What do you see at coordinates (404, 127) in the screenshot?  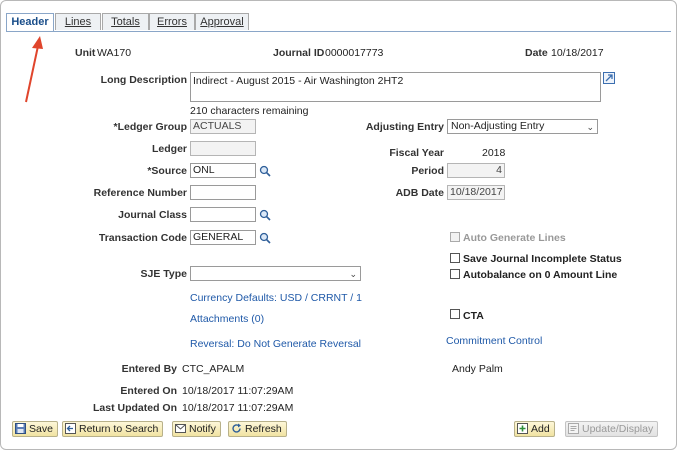 I see `adjusting-entry-label: Adjusting Entry` at bounding box center [404, 127].